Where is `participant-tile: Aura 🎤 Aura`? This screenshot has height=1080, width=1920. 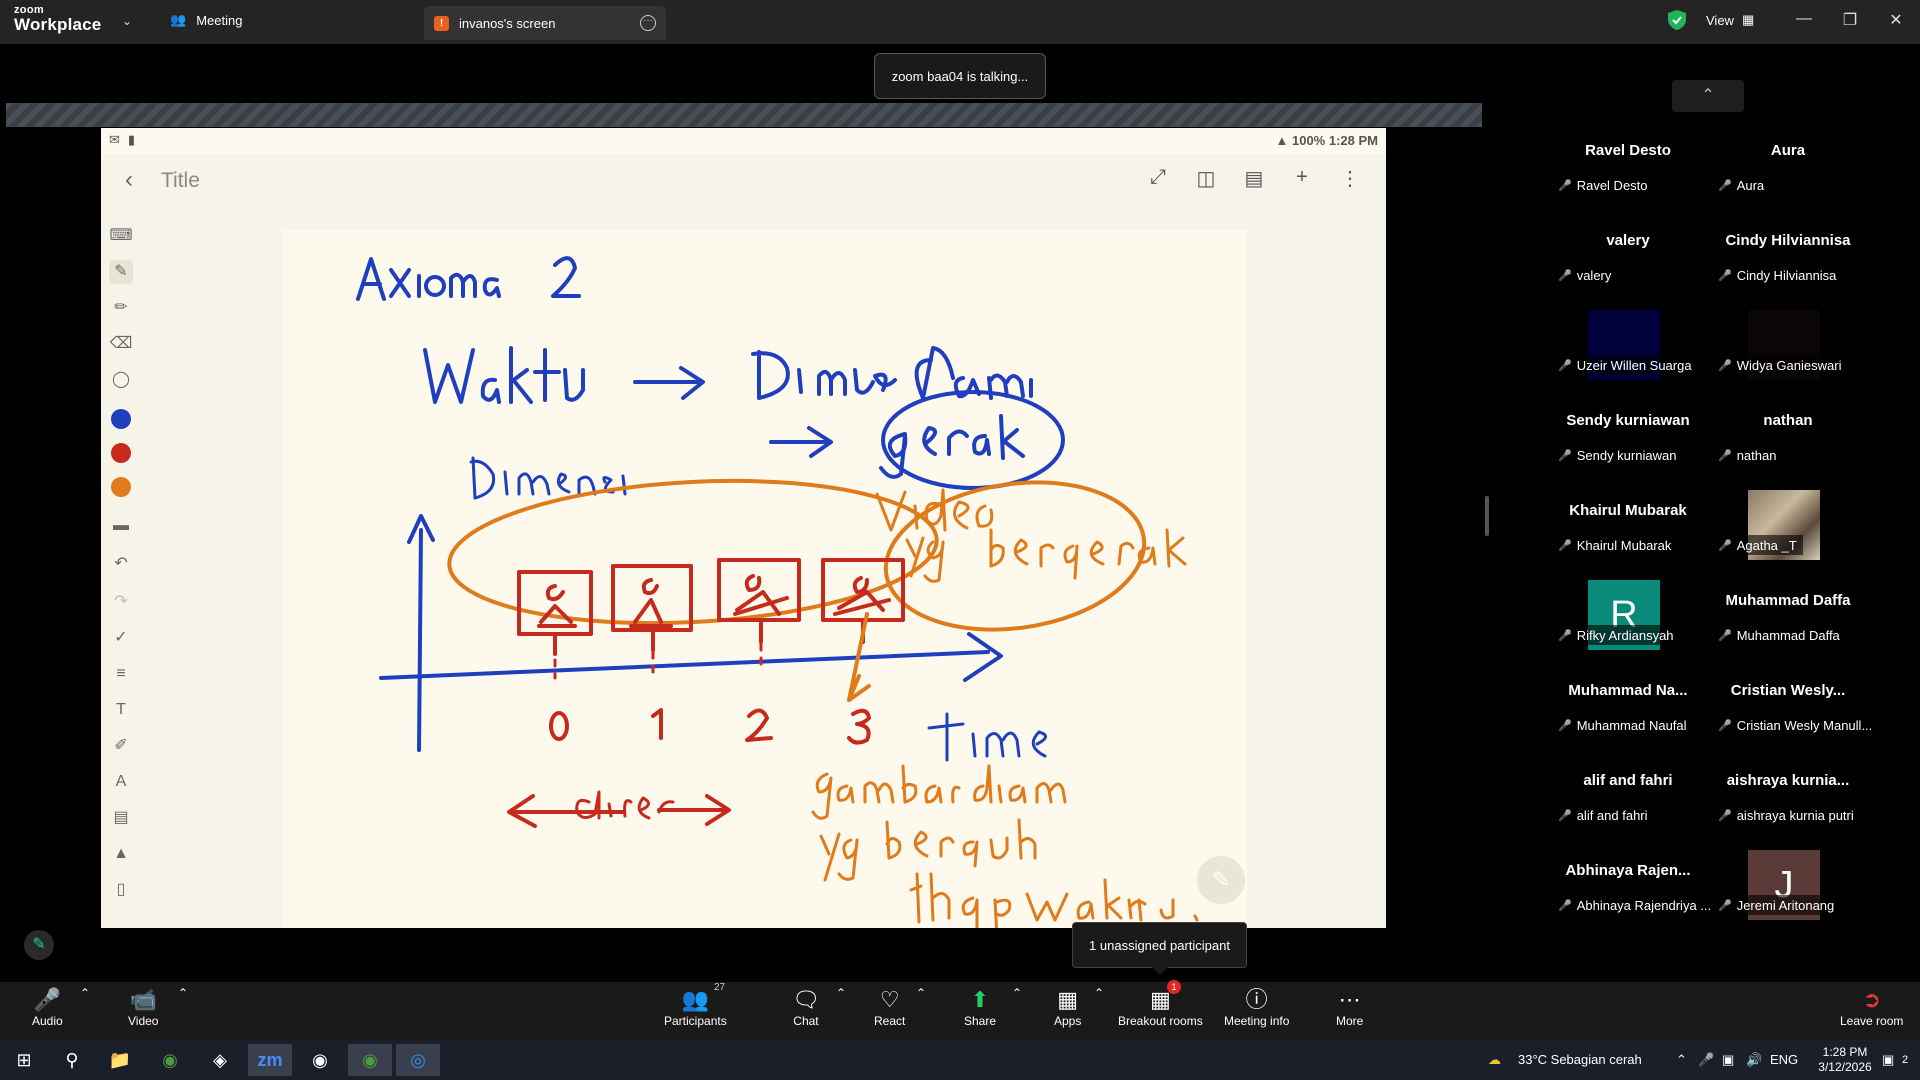
participant-tile: Aura 🎤 Aura is located at coordinates (1788, 166).